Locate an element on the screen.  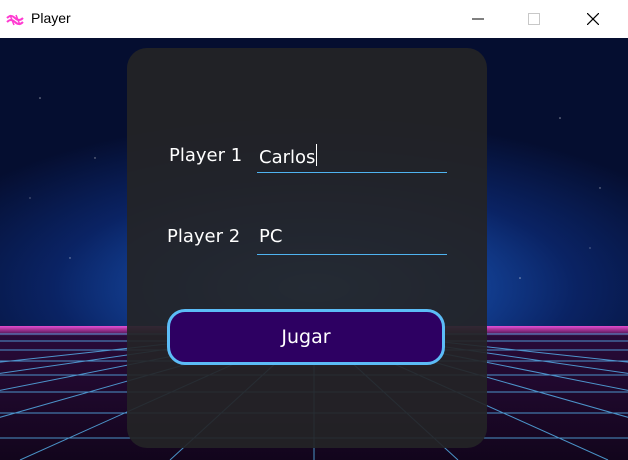
game-logo-icon is located at coordinates (16, 19).